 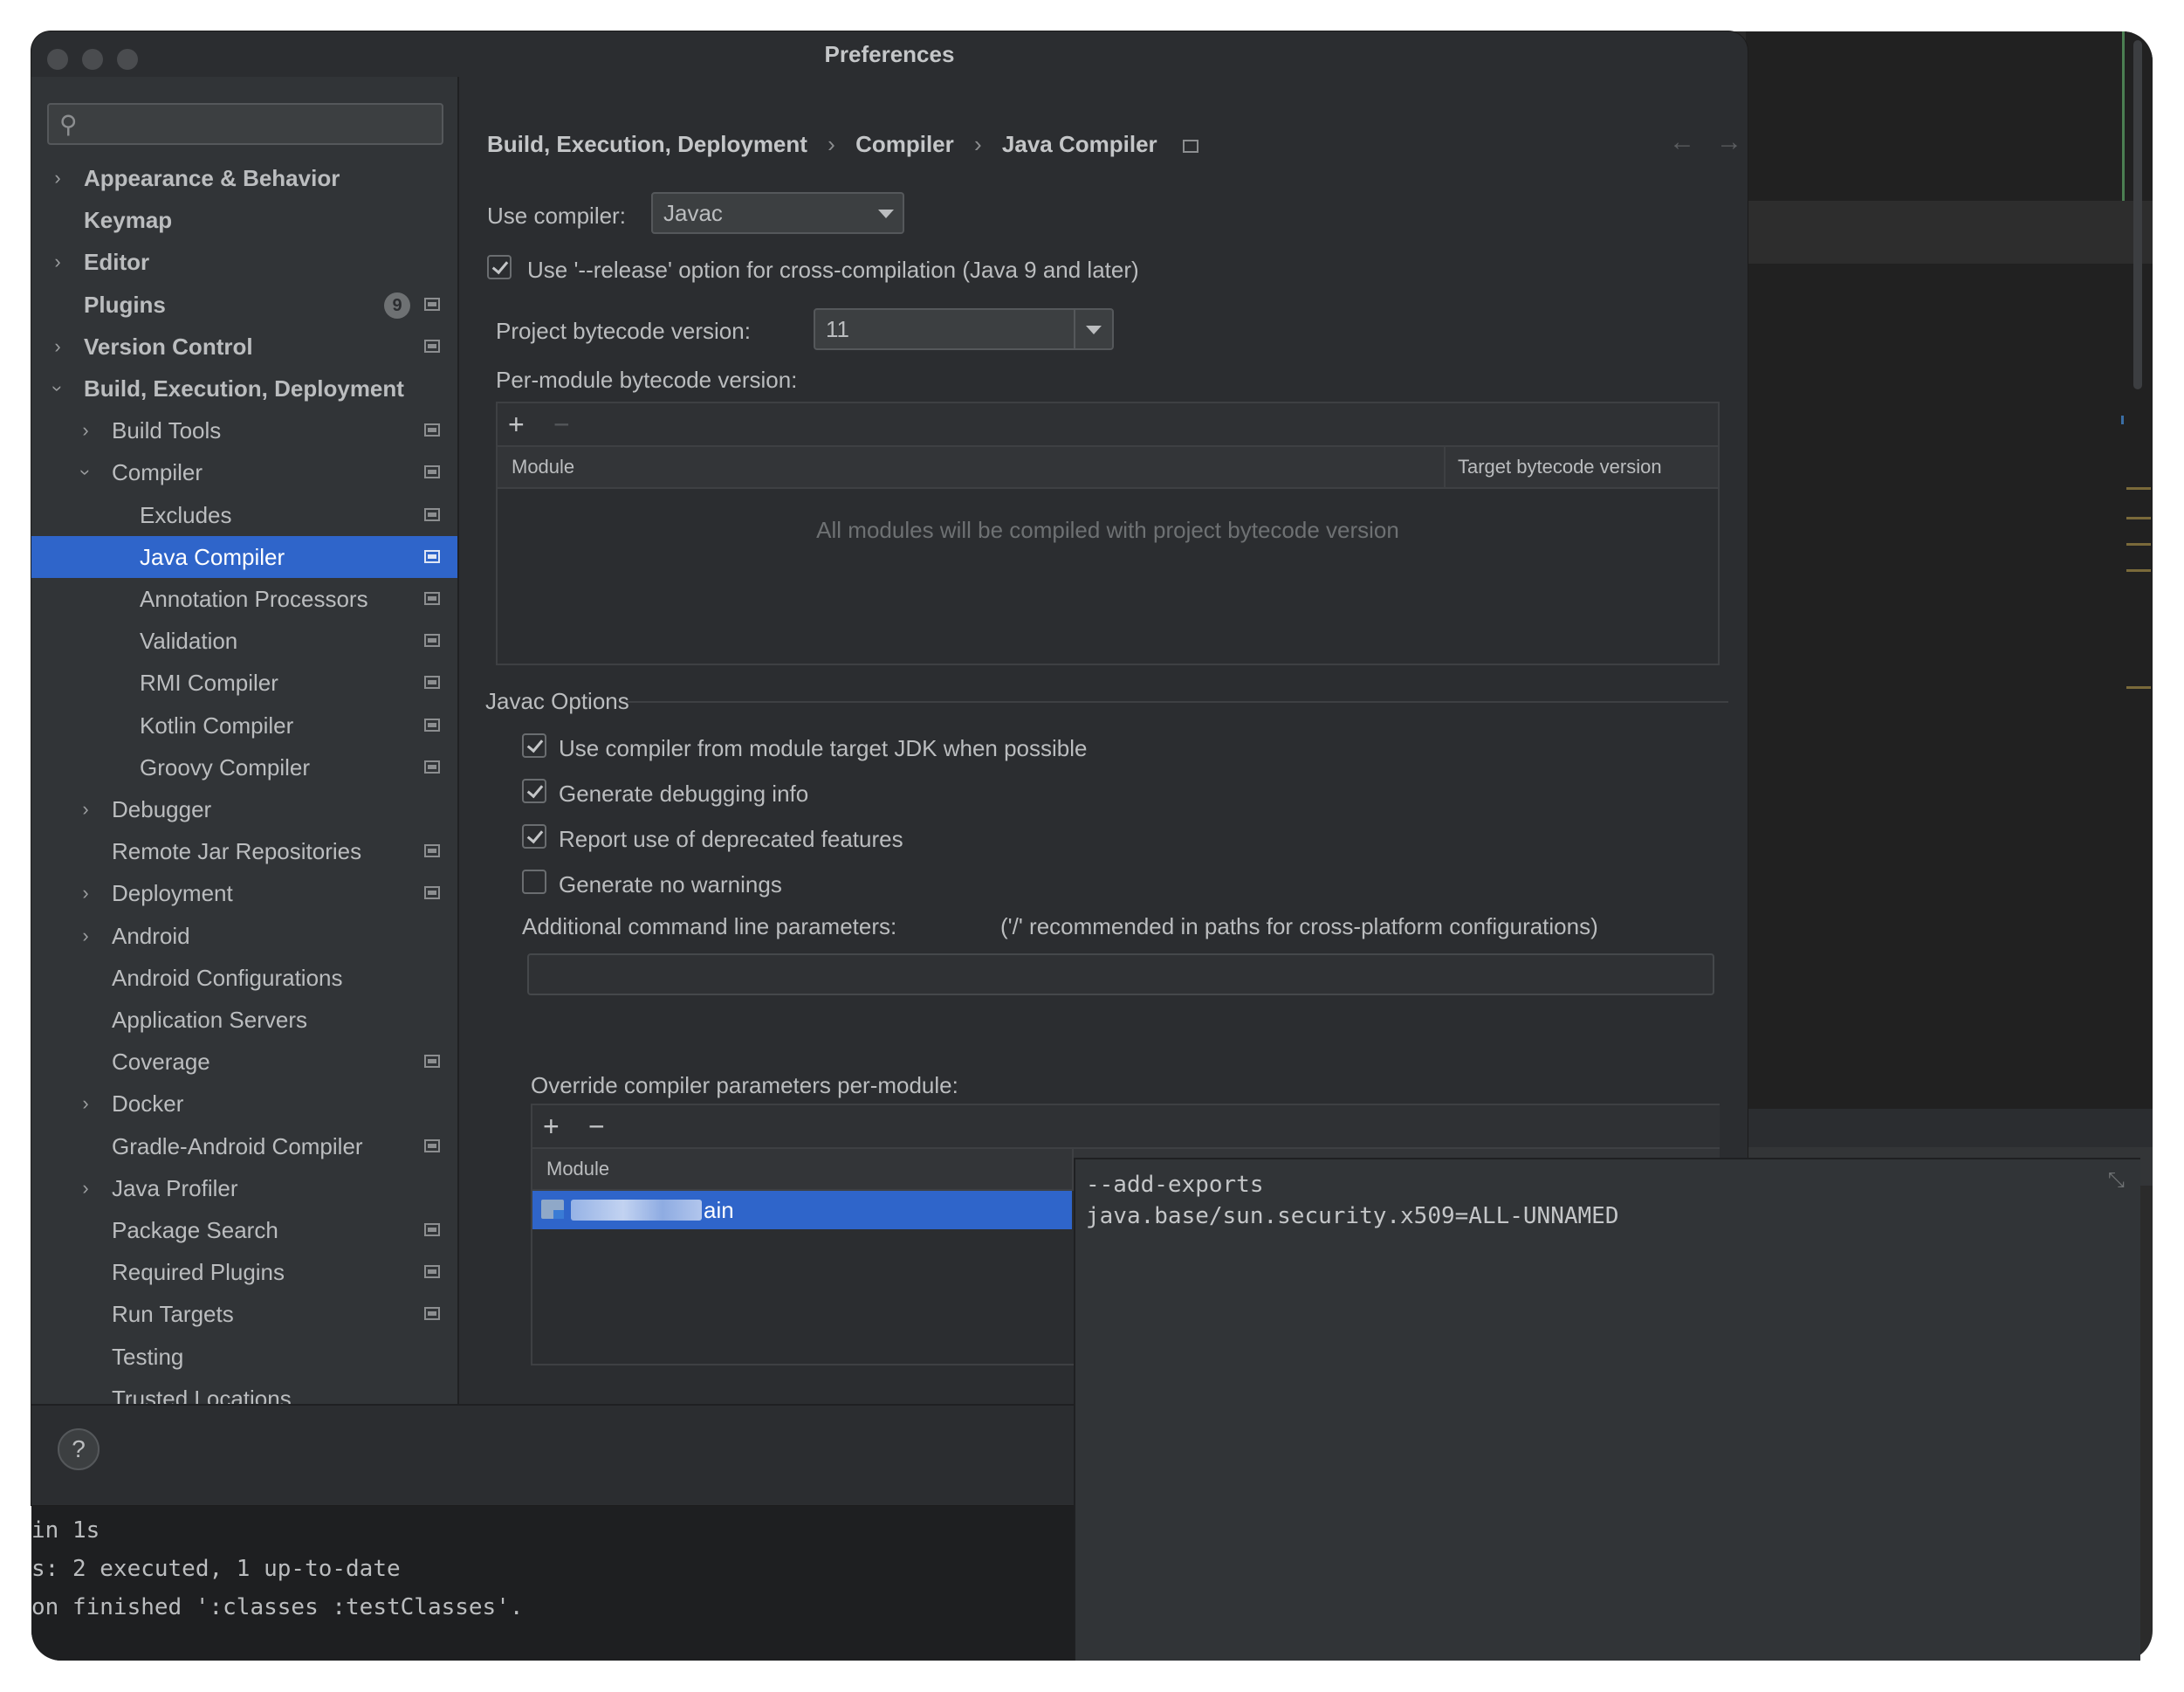 What do you see at coordinates (534, 836) in the screenshot?
I see `deprecated-features-checkbox` at bounding box center [534, 836].